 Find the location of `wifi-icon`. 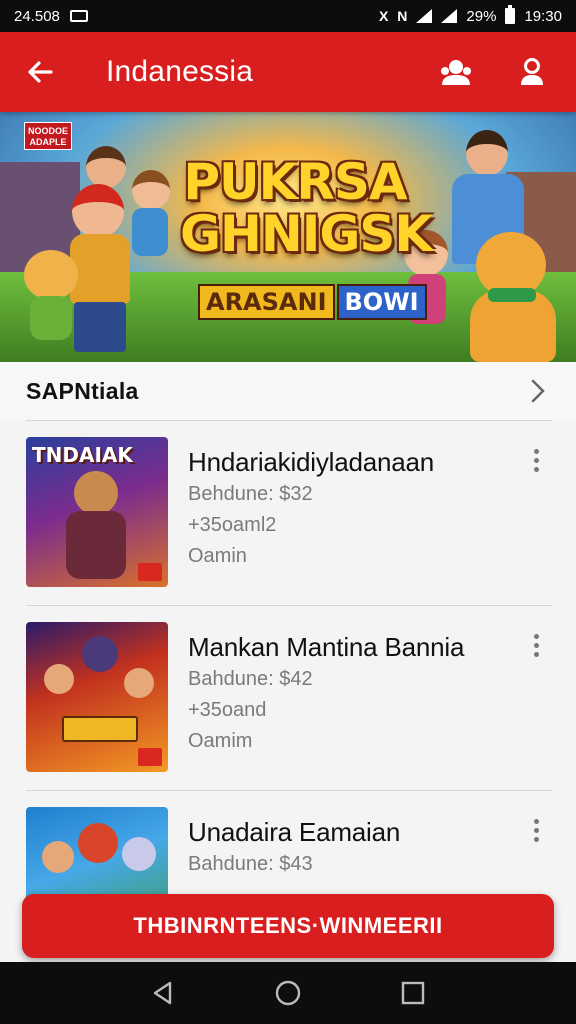

wifi-icon is located at coordinates (424, 16).